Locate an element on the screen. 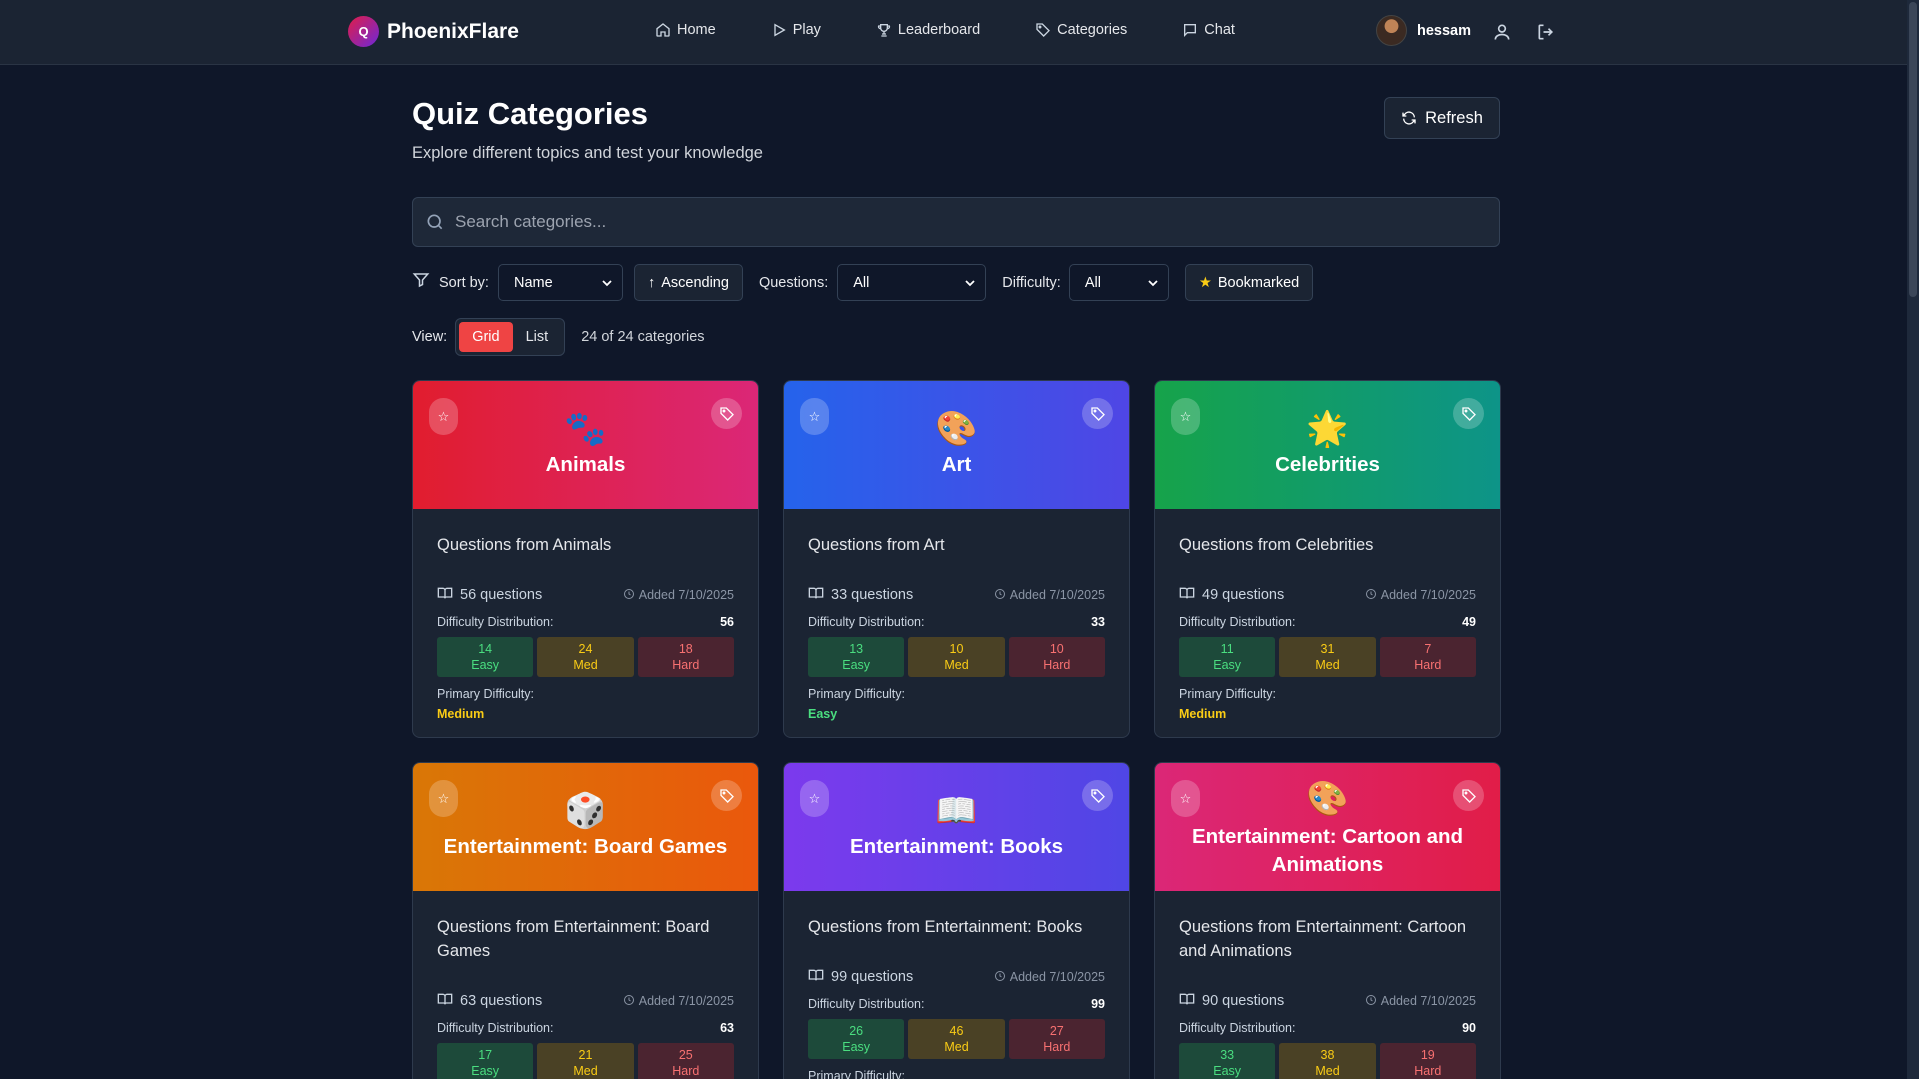 The height and width of the screenshot is (1079, 1919). view-row: View: Grid List 24 of 24 categories is located at coordinates (558, 337).